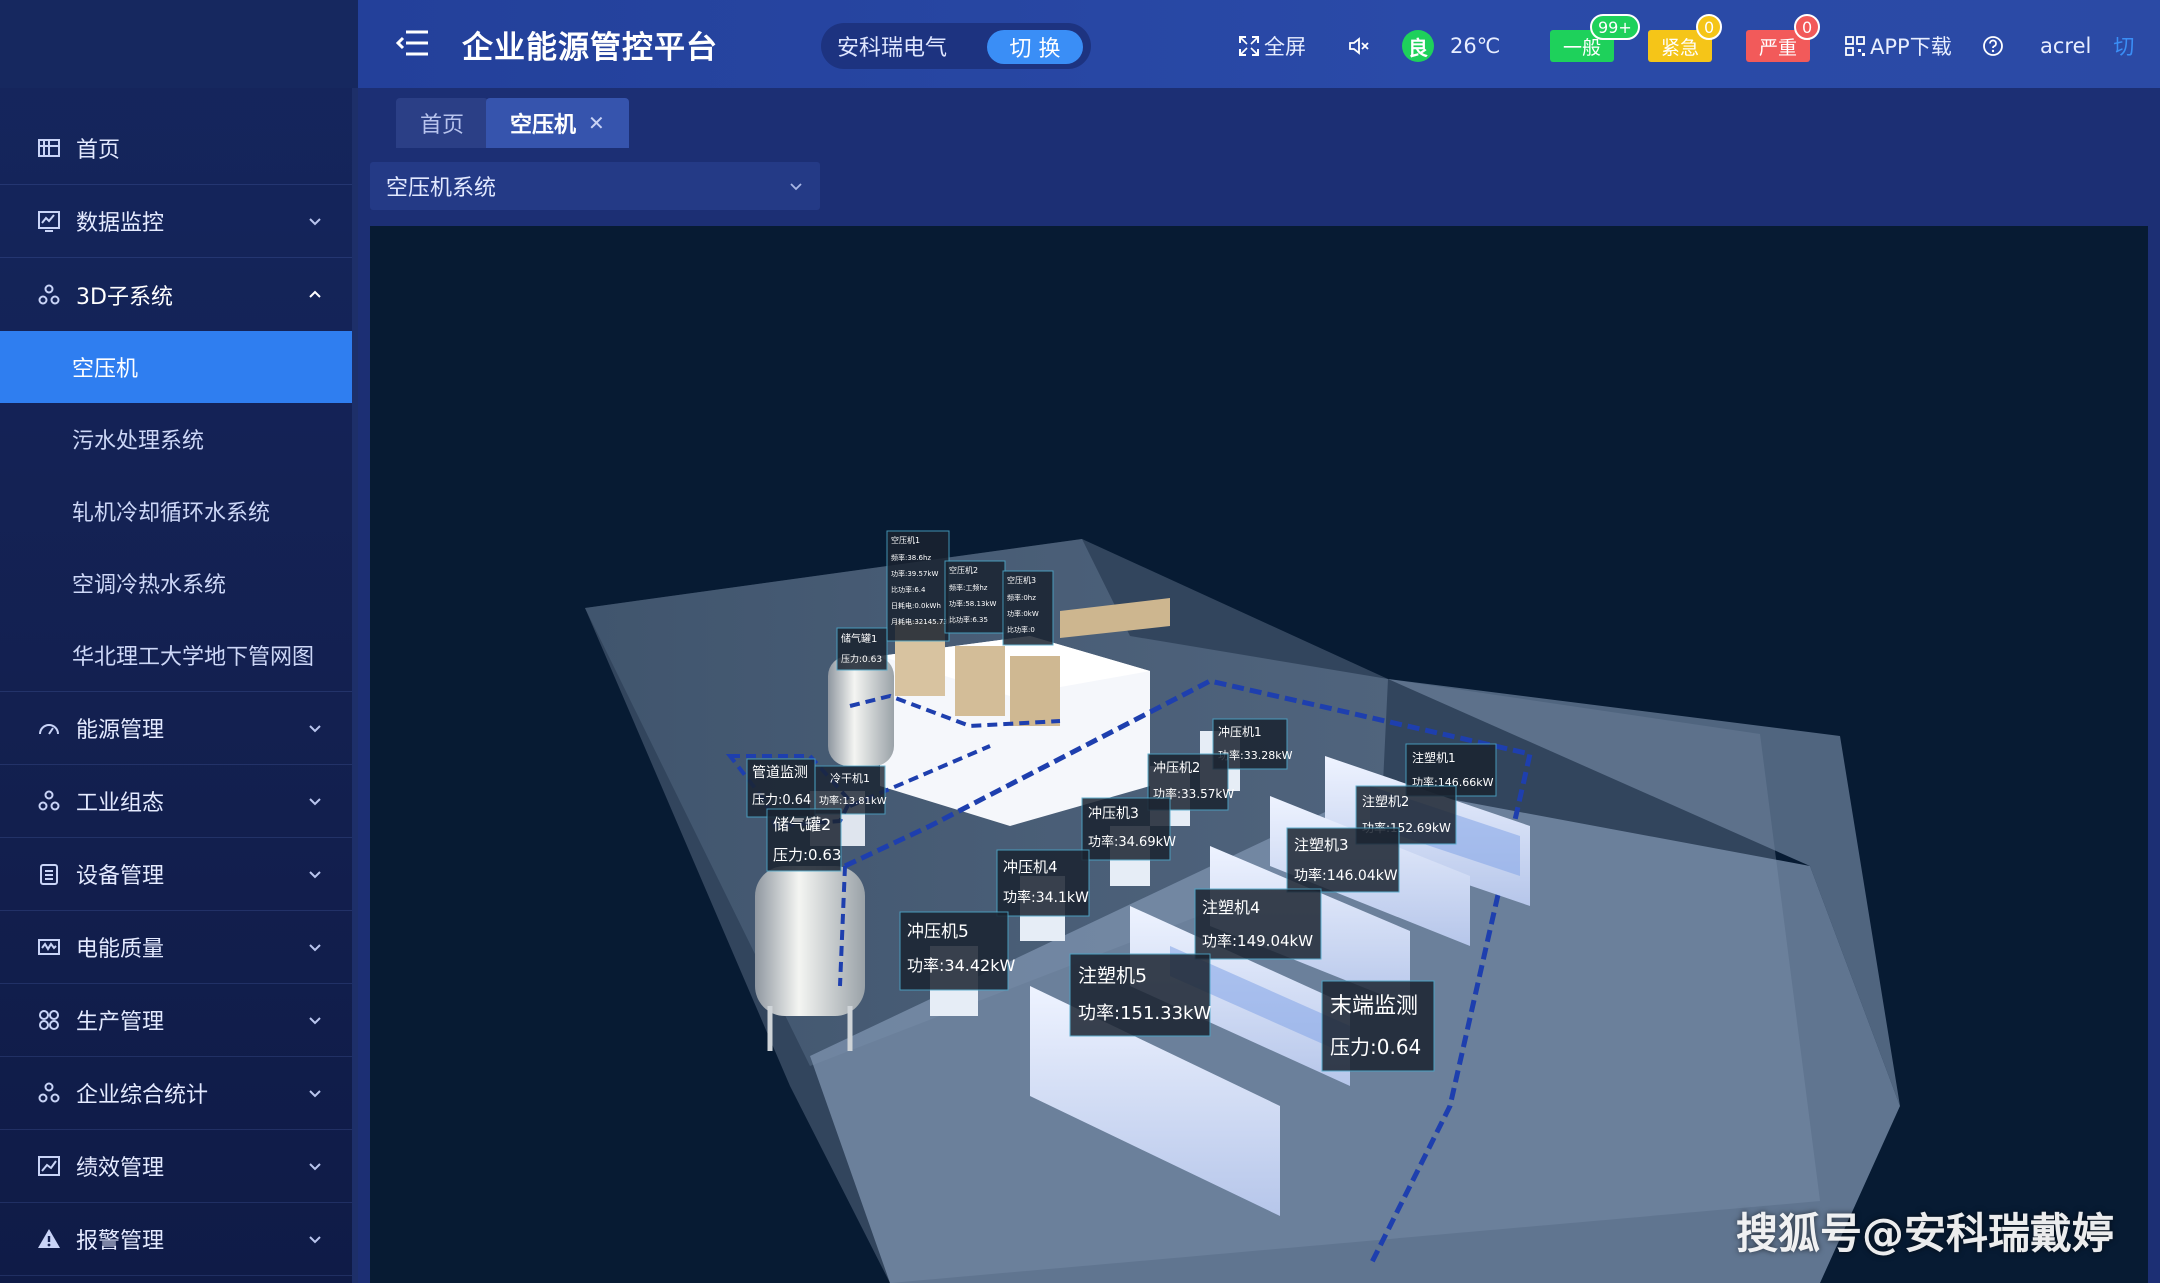 The image size is (2160, 1283). Describe the element at coordinates (176, 947) in the screenshot. I see `sidebar-item-power-quality: 电能质量` at that location.